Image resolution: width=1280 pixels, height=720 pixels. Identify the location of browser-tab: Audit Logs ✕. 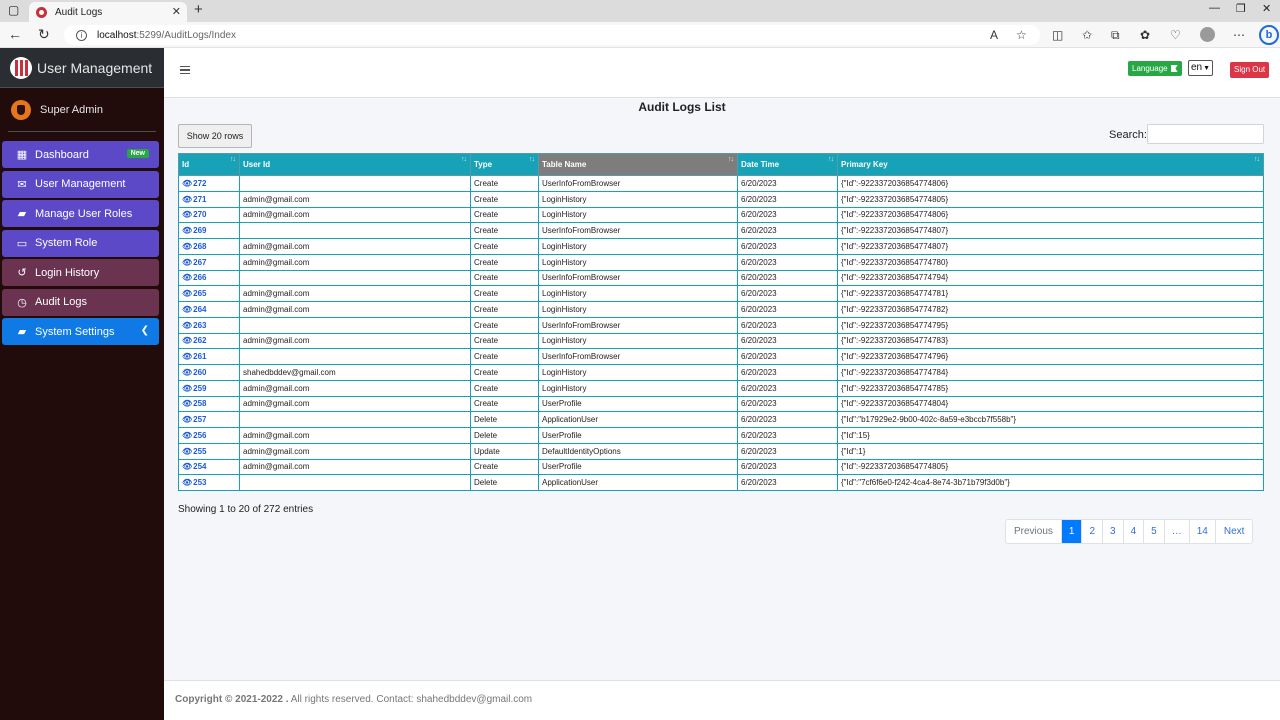
(108, 12).